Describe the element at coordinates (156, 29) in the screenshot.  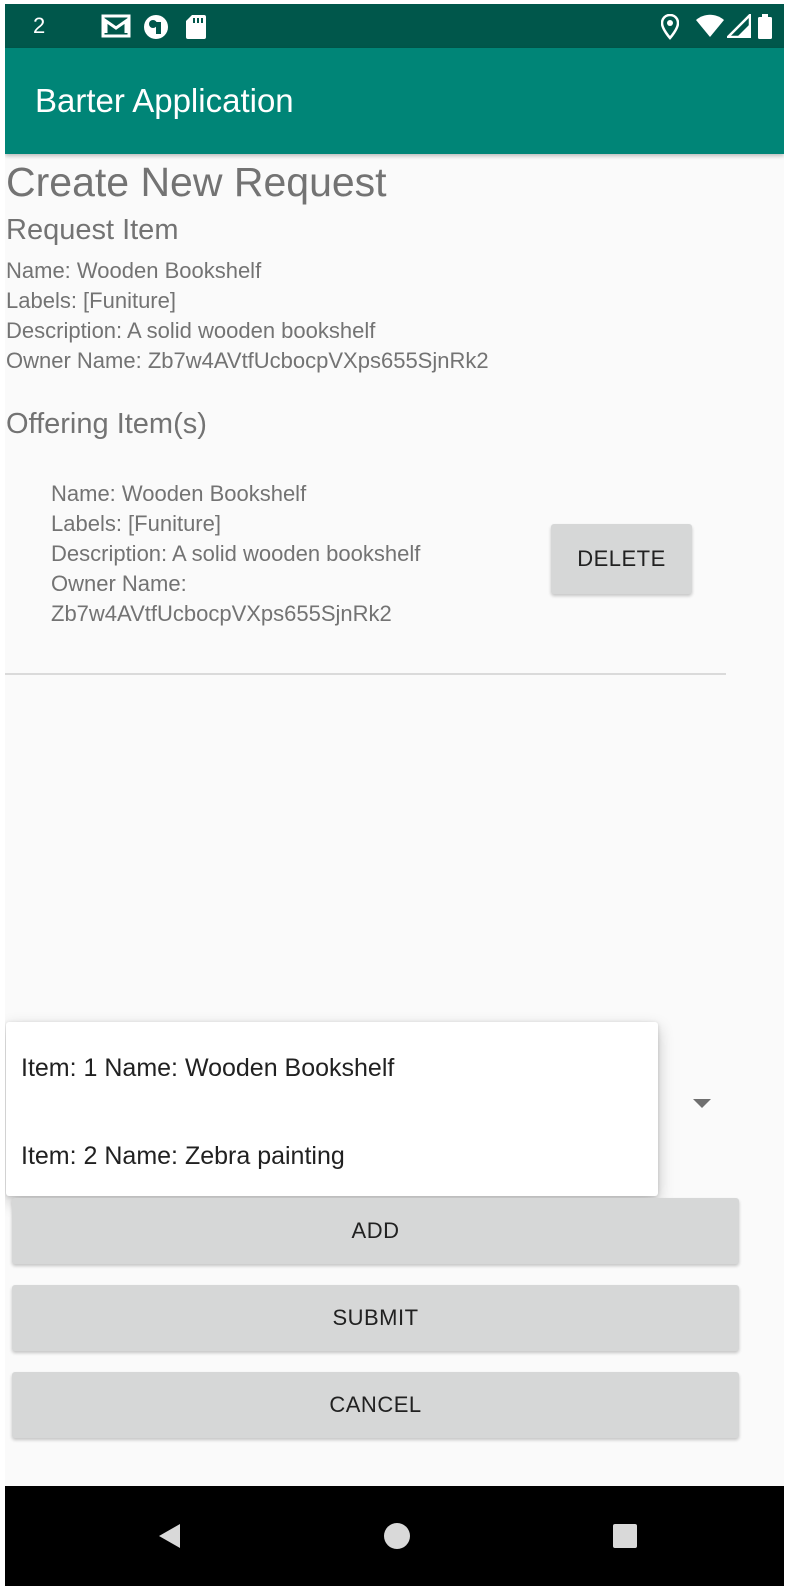
I see `vpn-key-icon` at that location.